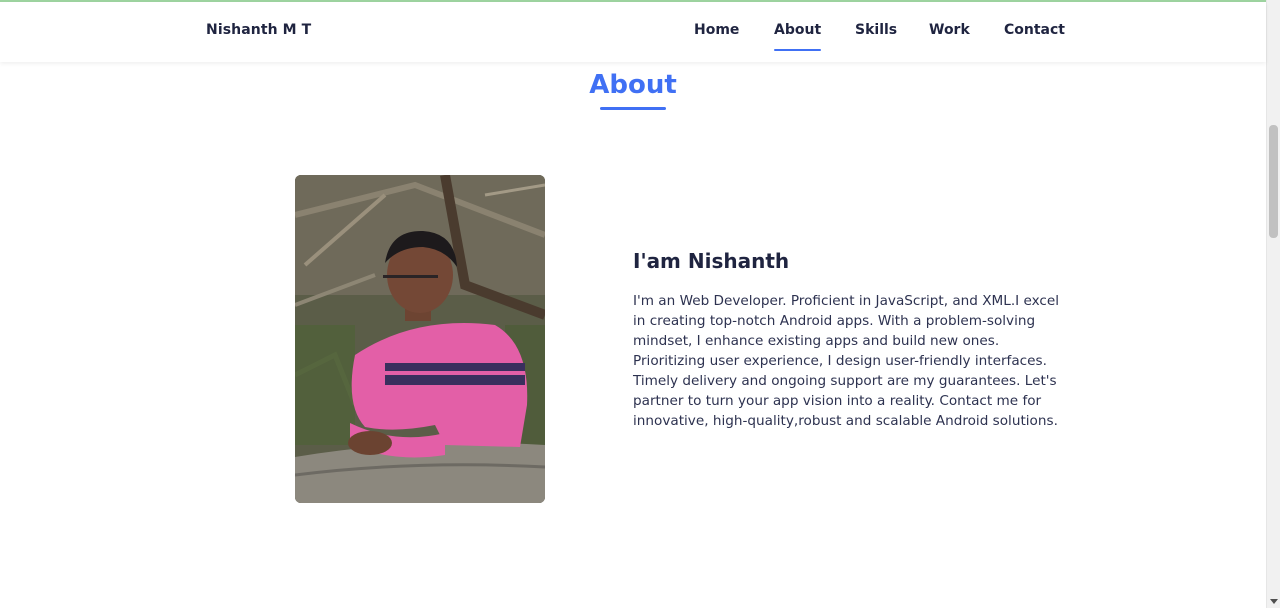 This screenshot has height=608, width=1280. I want to click on profile-photo, so click(420, 339).